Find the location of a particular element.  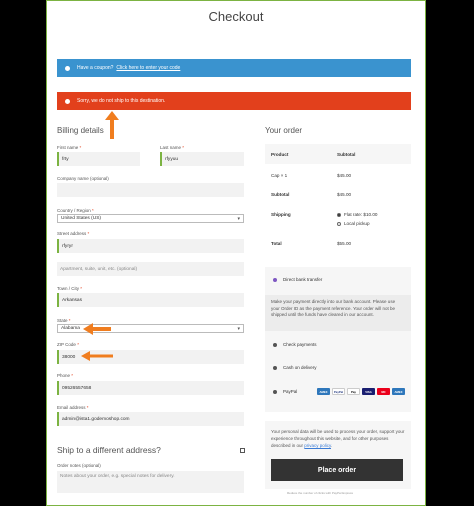

country-label: Country / Region * is located at coordinates (75, 210).